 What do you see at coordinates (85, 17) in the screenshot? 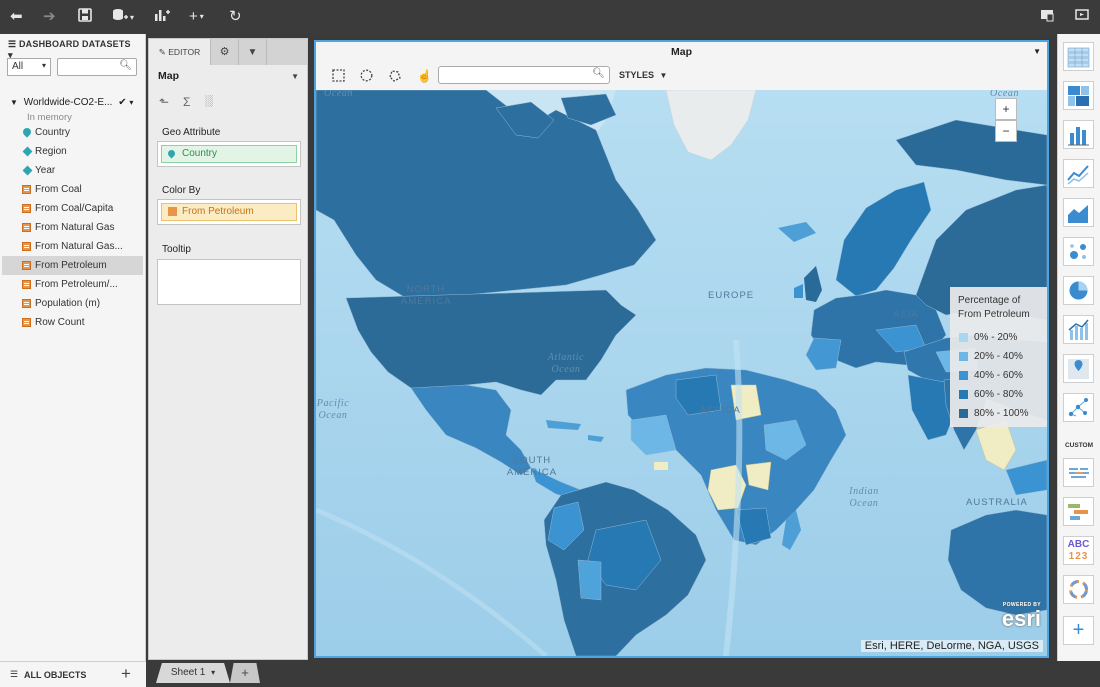
I see `save-icon` at bounding box center [85, 17].